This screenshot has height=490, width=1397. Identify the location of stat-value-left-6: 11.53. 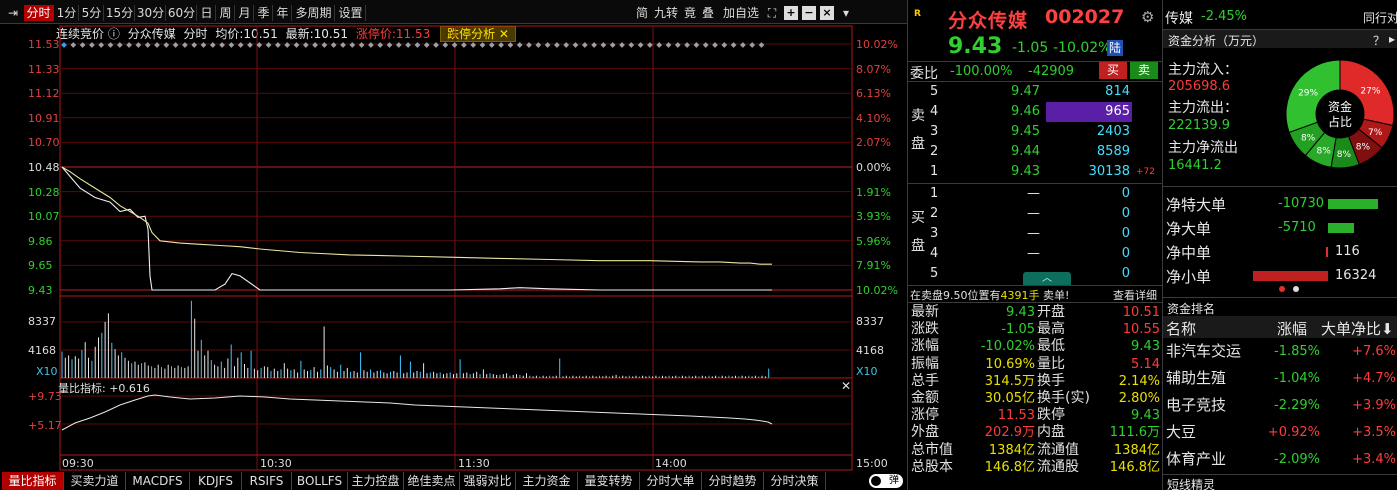
(1016, 416).